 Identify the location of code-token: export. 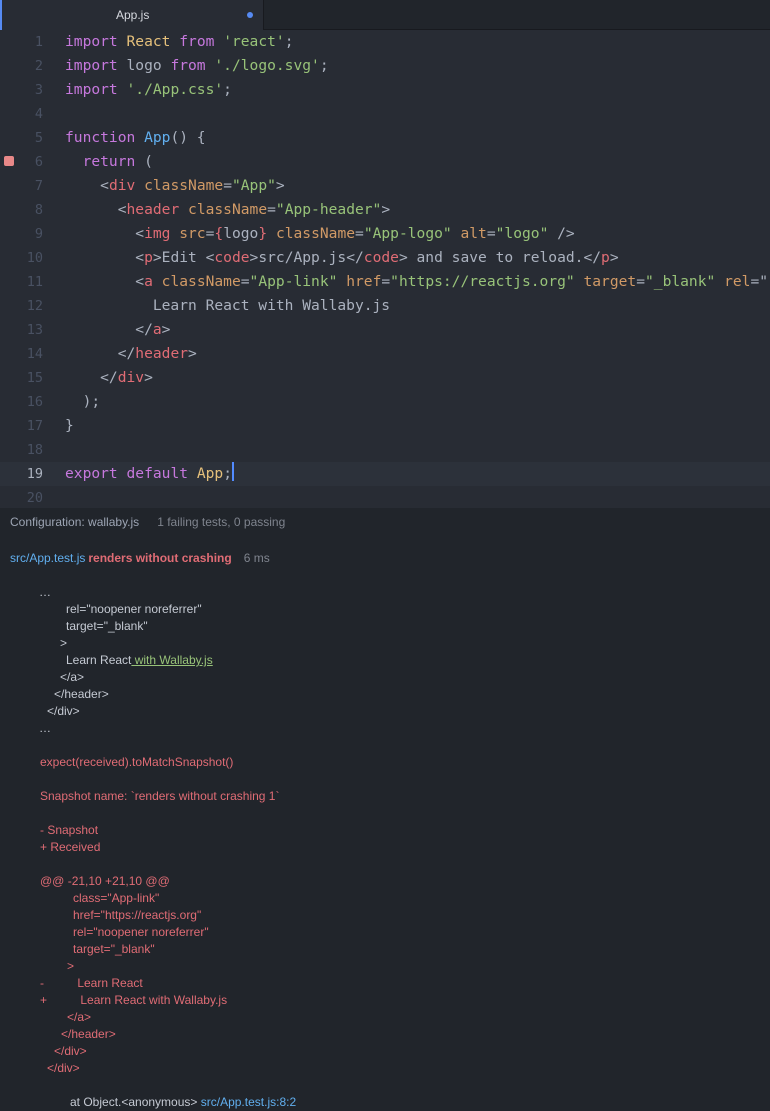
(91, 473).